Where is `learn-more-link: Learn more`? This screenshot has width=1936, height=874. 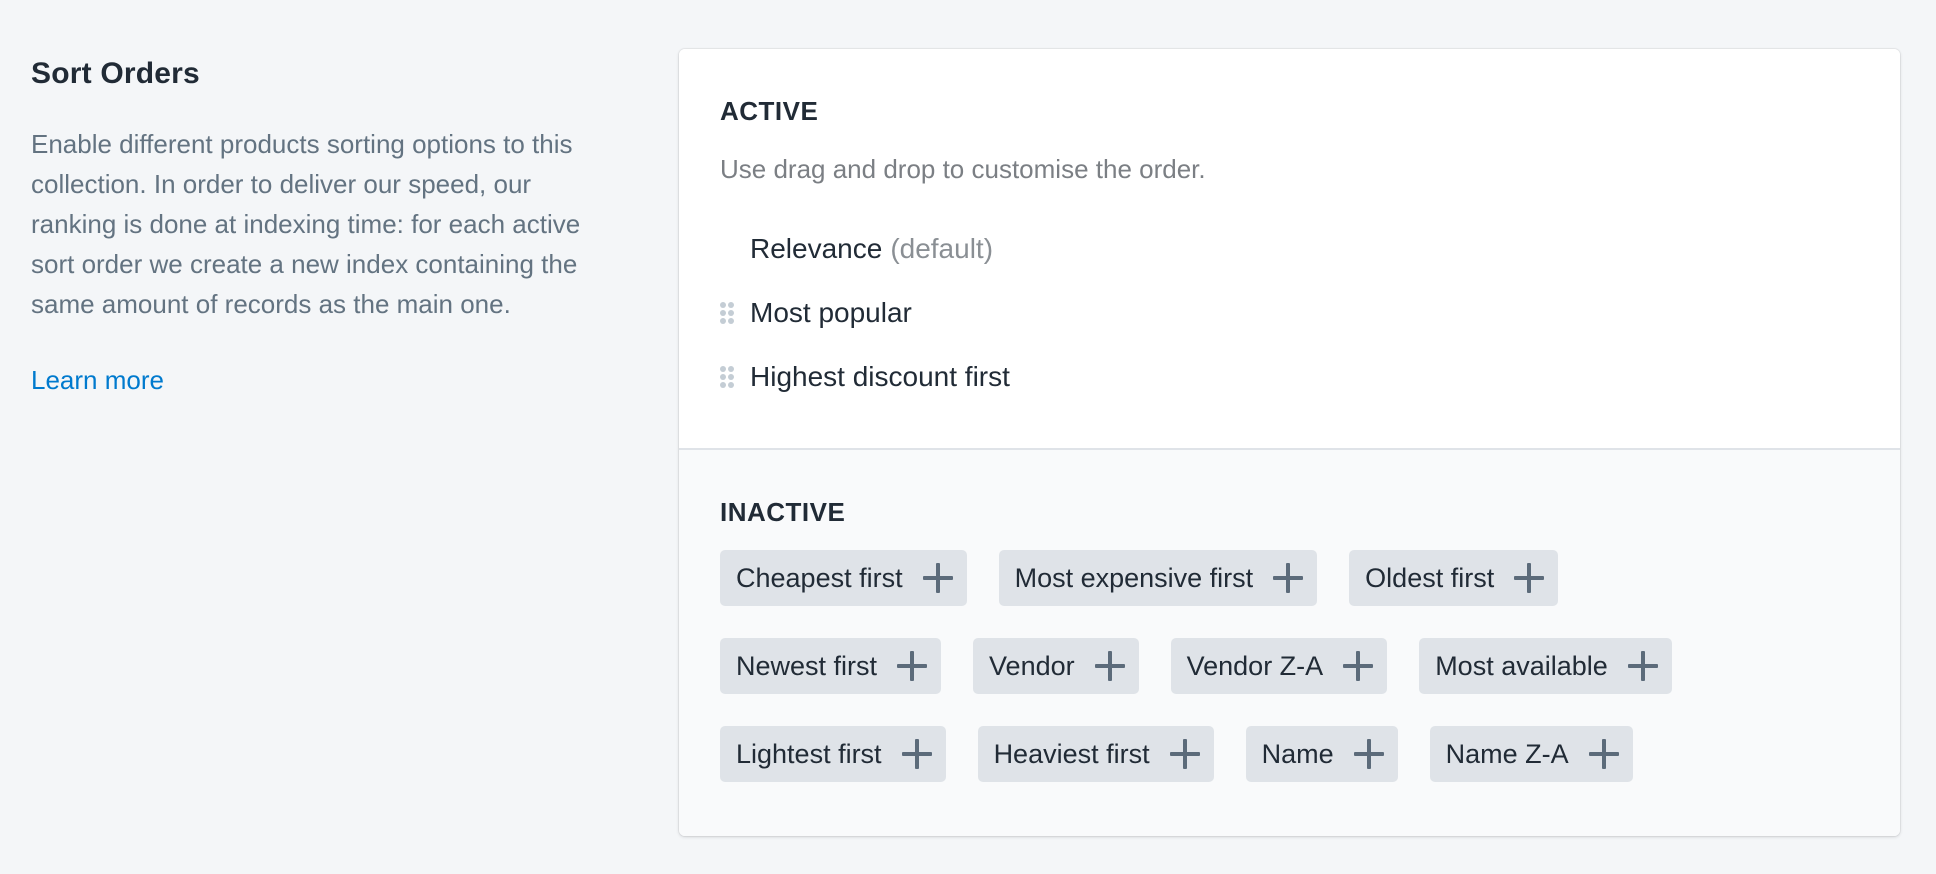 learn-more-link: Learn more is located at coordinates (97, 380).